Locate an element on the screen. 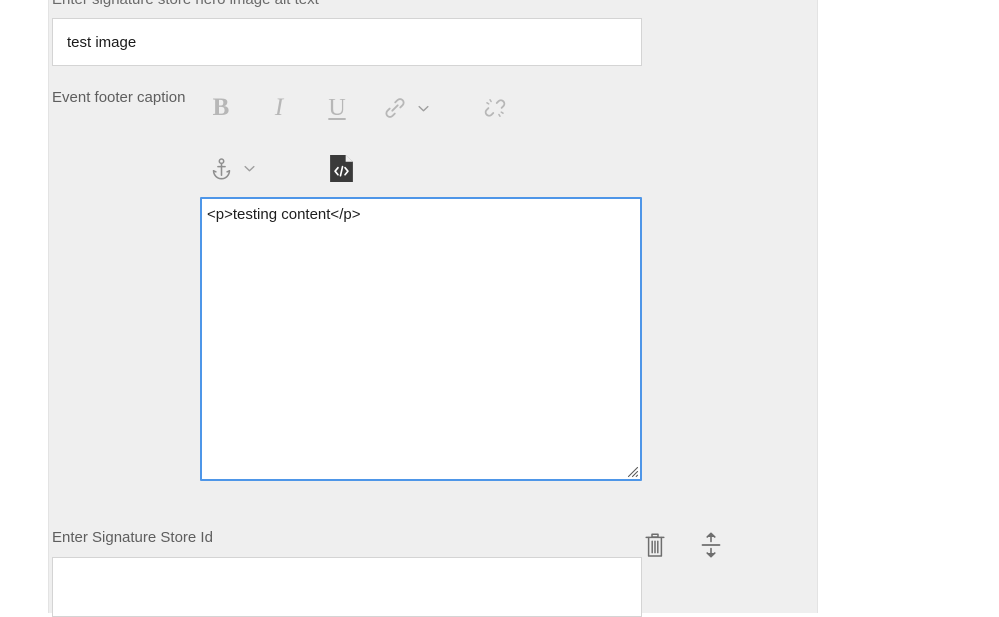 This screenshot has height=617, width=999. event-footer-caption-label: Event footer caption is located at coordinates (119, 97).